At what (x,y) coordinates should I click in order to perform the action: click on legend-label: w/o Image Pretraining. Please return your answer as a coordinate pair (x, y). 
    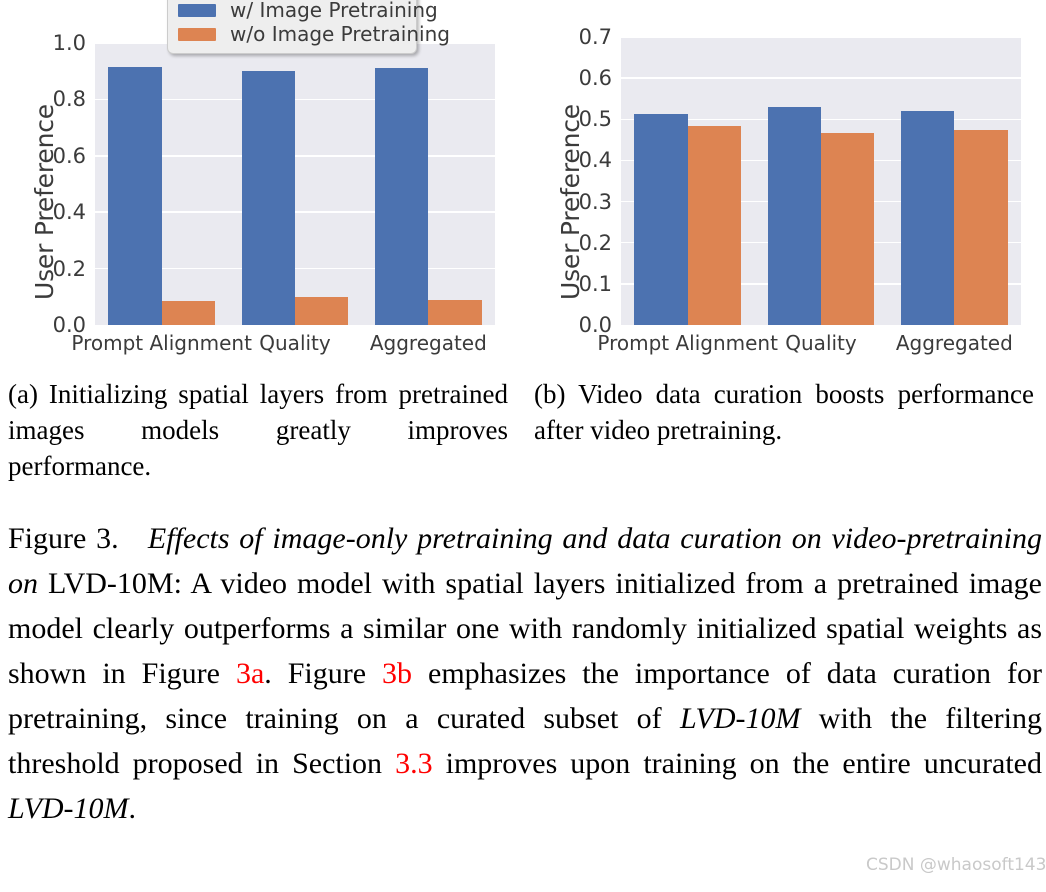
    Looking at the image, I should click on (340, 34).